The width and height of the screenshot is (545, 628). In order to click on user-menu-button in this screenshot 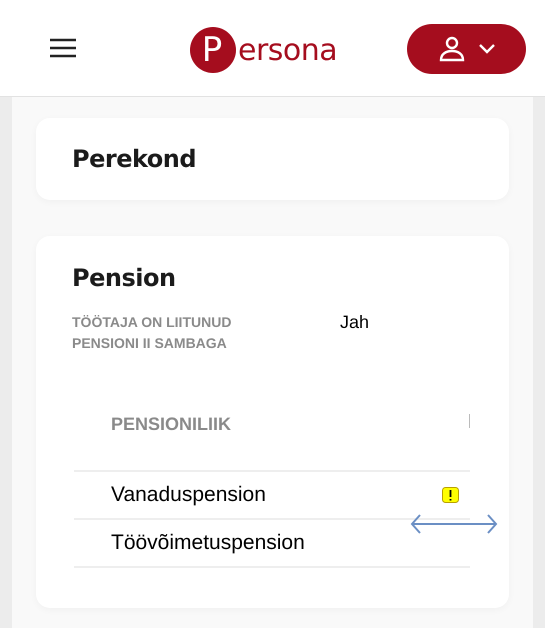, I will do `click(466, 49)`.